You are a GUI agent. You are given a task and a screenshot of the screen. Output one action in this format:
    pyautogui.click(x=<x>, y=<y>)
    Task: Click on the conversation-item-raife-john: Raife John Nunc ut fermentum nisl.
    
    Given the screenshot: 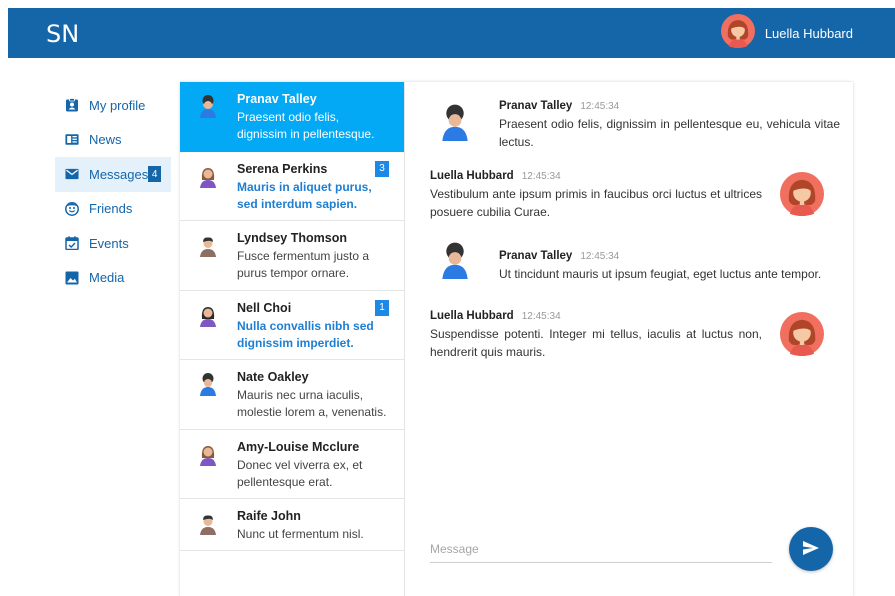 What is the action you would take?
    pyautogui.click(x=292, y=525)
    